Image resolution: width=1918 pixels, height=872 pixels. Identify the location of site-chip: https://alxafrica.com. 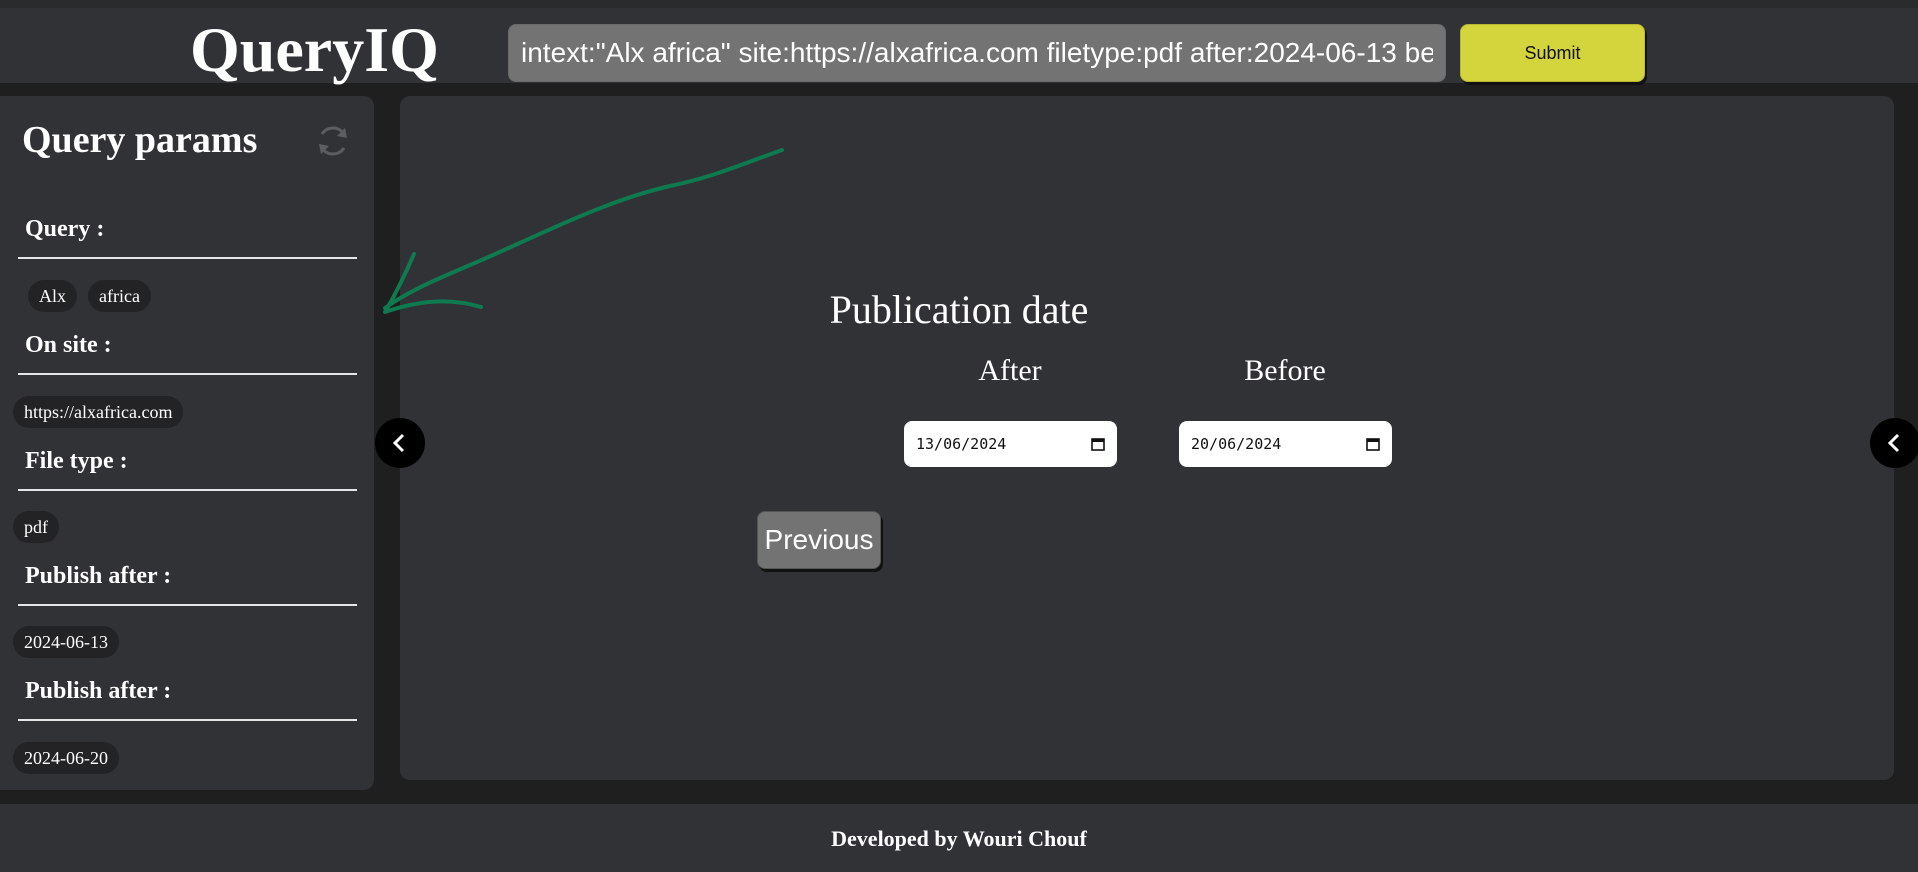
(98, 412).